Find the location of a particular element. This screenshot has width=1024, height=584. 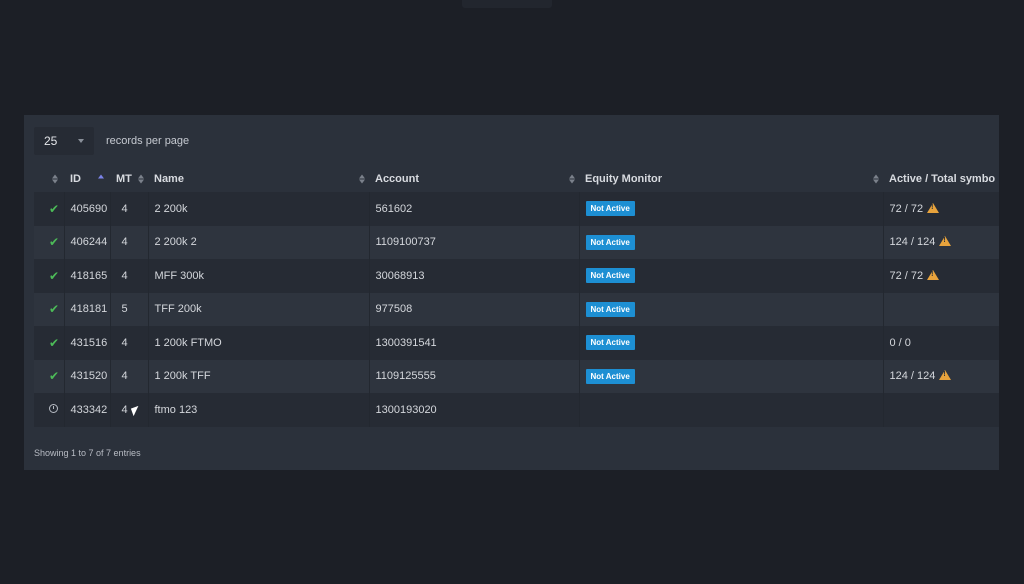

equity-monitor-cell is located at coordinates (731, 410).